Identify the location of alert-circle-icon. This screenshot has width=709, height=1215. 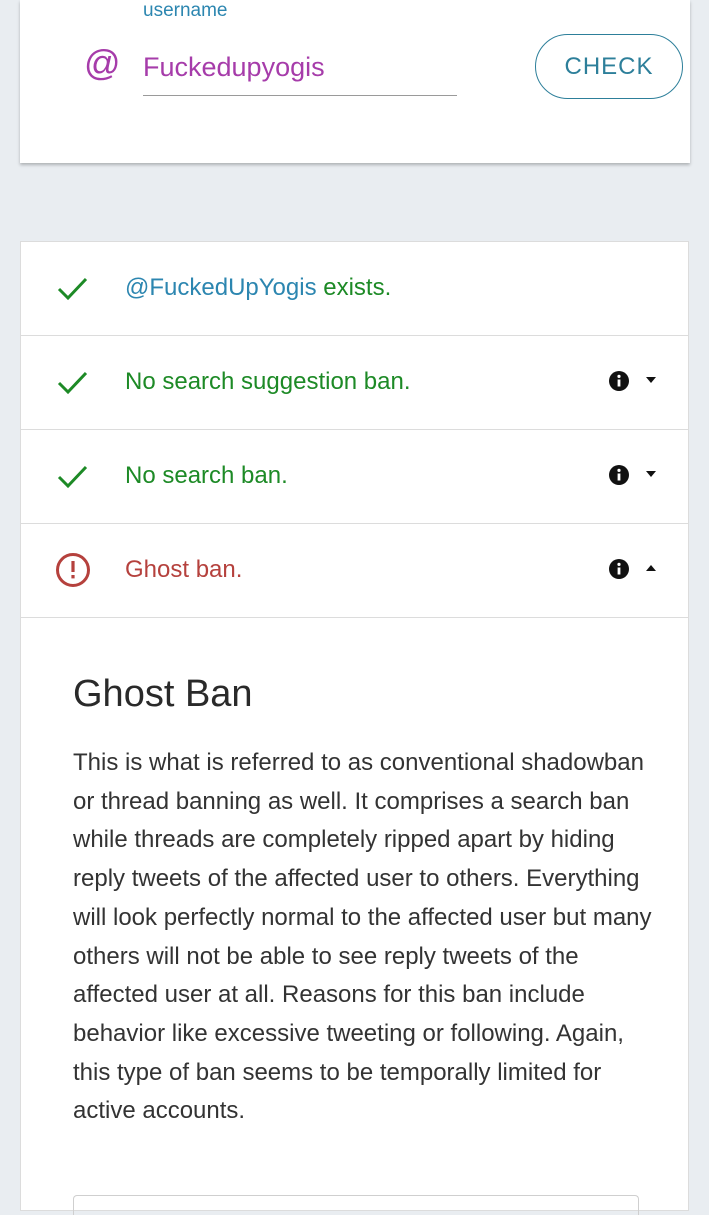
(73, 570).